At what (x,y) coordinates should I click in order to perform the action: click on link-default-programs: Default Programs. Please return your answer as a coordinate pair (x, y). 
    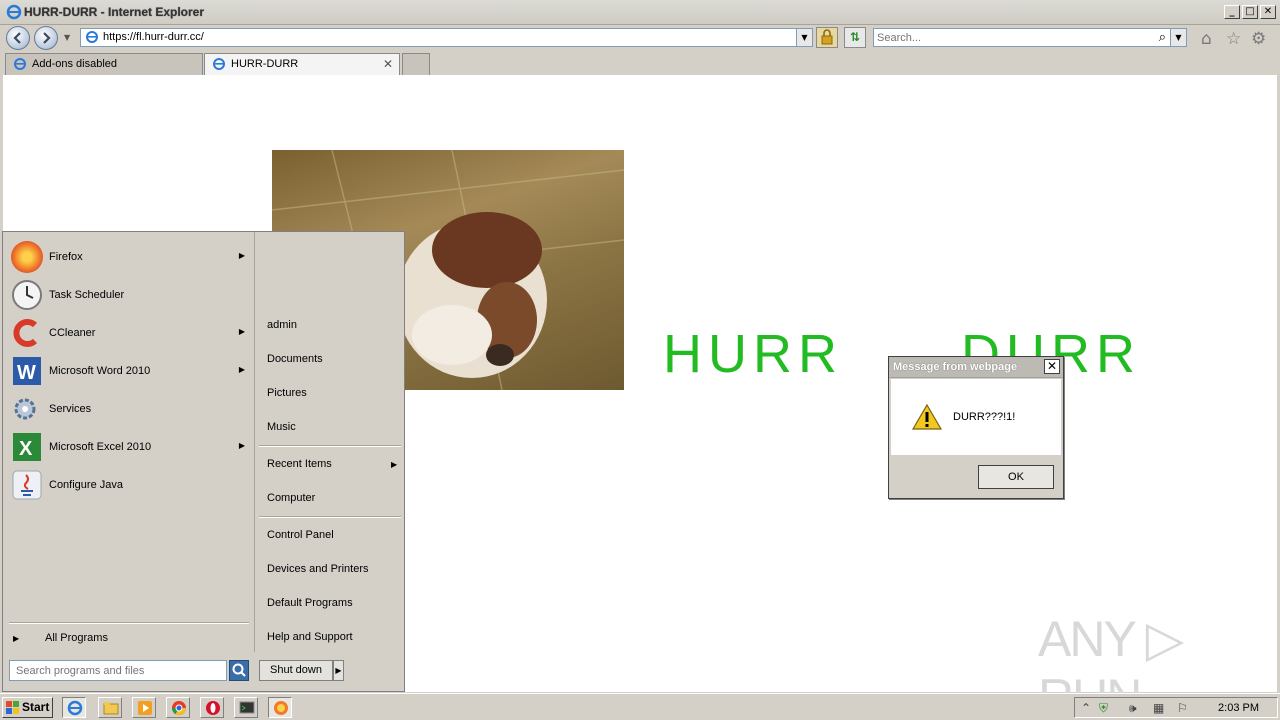
    Looking at the image, I should click on (310, 603).